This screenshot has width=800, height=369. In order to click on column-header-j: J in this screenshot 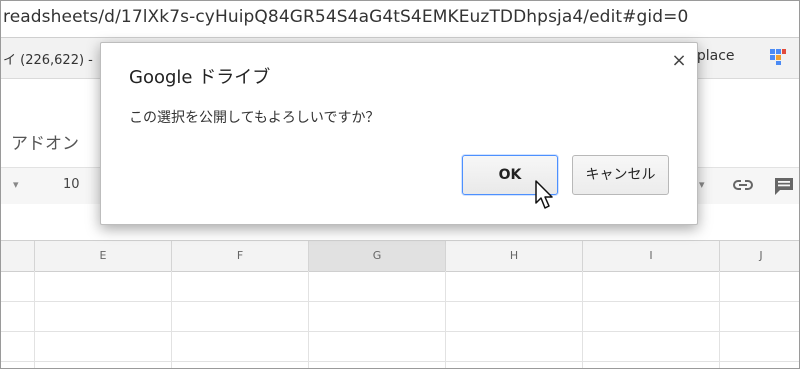, I will do `click(759, 256)`.